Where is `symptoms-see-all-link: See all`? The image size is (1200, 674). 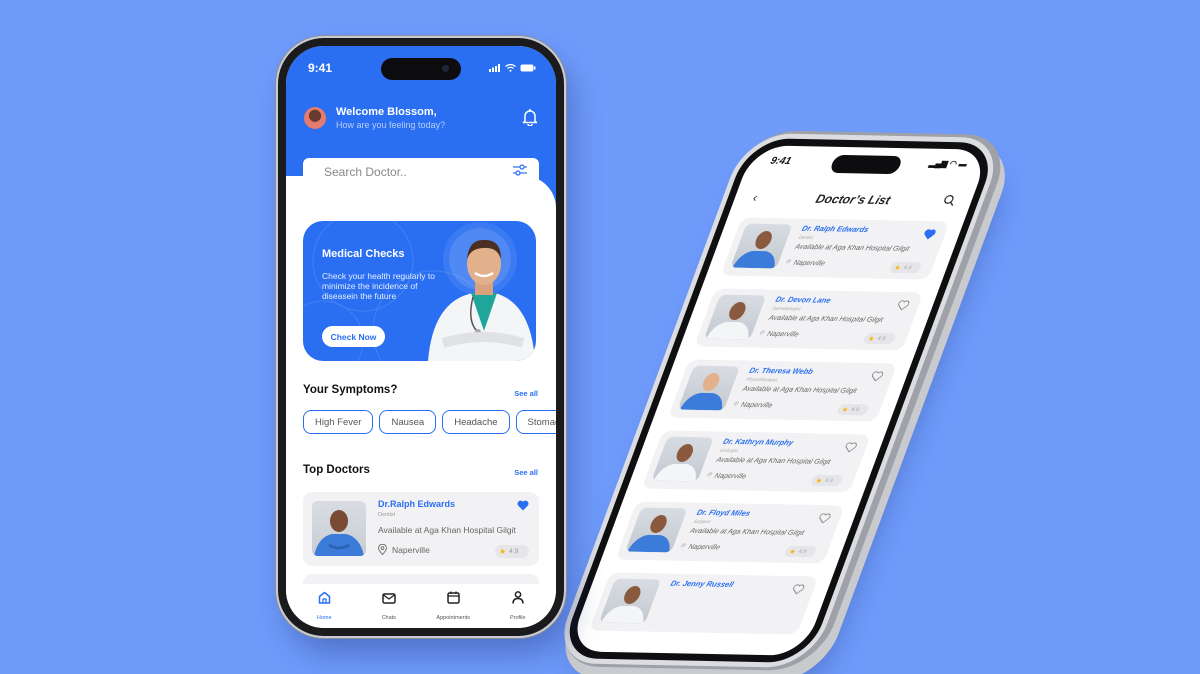
symptoms-see-all-link: See all is located at coordinates (526, 393).